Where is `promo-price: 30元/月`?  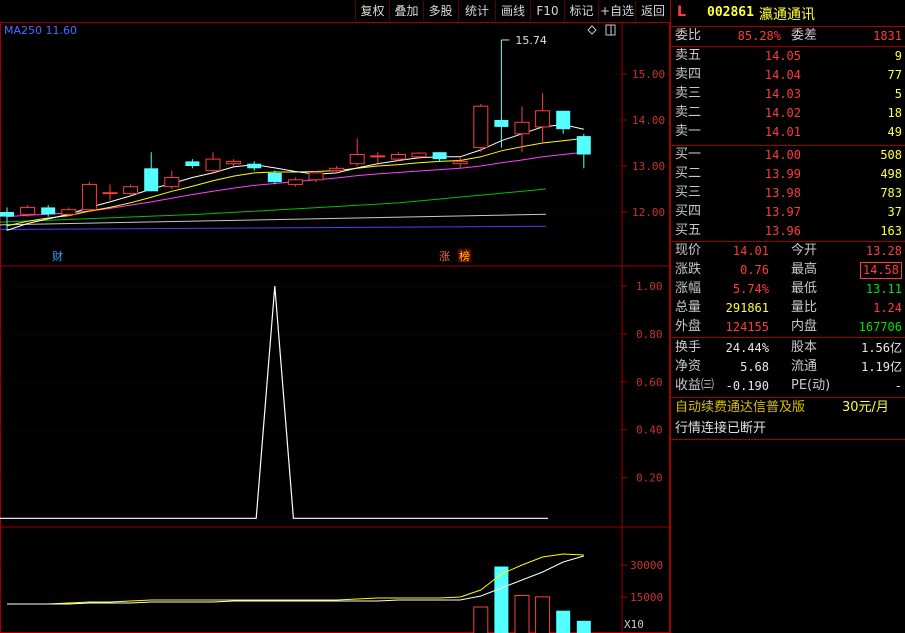 promo-price: 30元/月 is located at coordinates (865, 408).